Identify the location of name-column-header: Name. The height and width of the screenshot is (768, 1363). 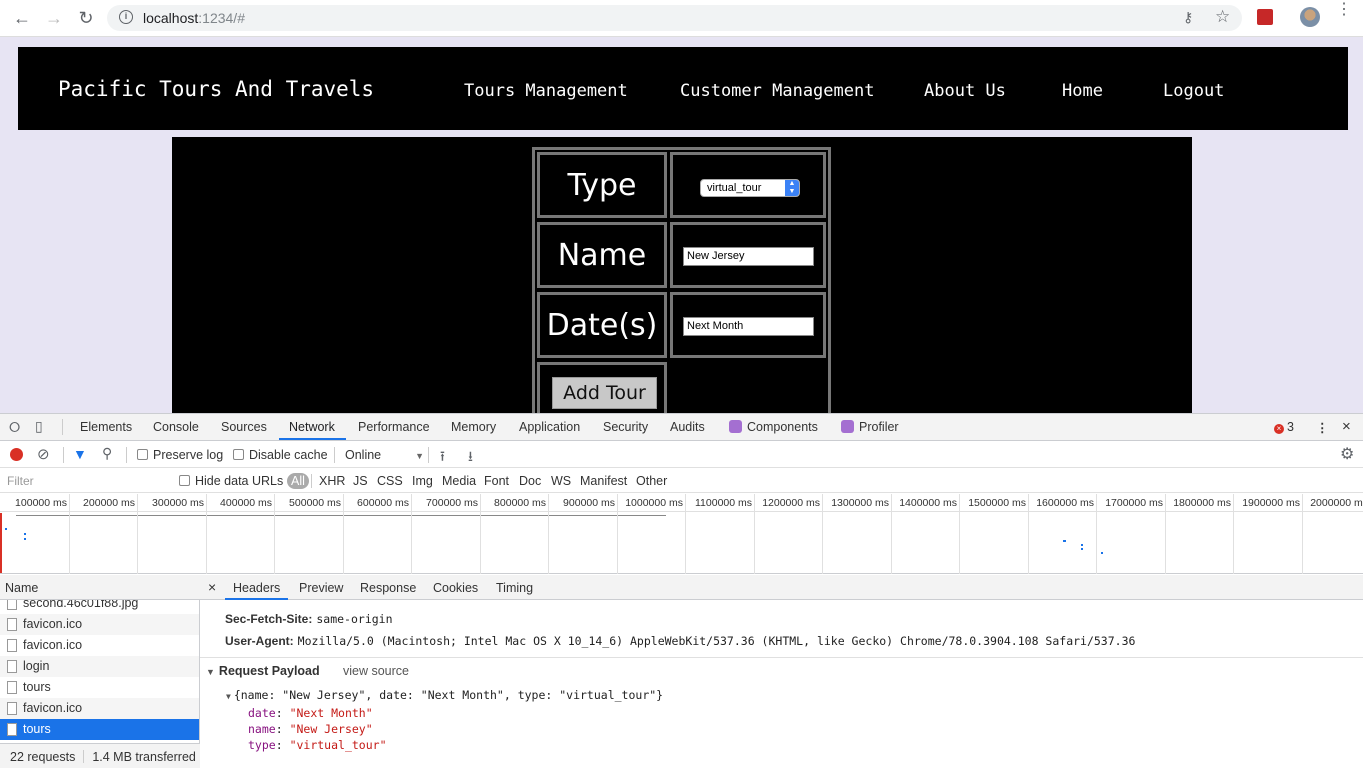
(100, 587).